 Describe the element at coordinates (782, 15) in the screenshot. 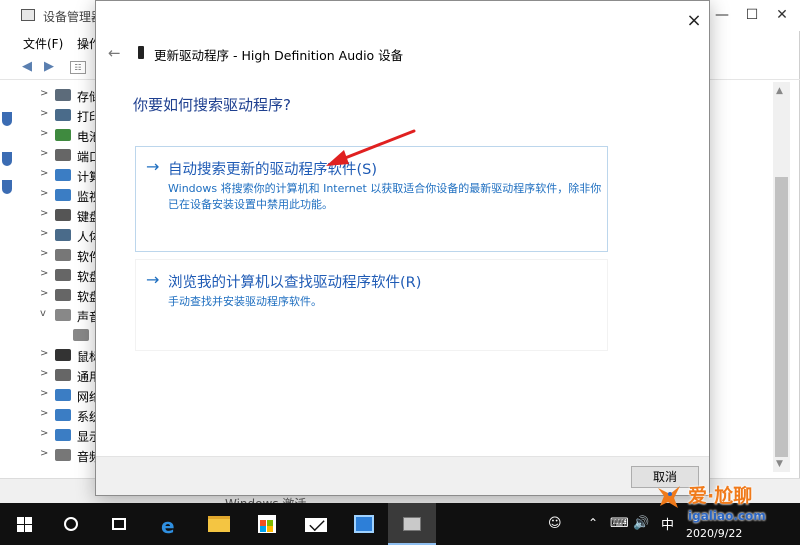

I see `close-window-button: ✕` at that location.